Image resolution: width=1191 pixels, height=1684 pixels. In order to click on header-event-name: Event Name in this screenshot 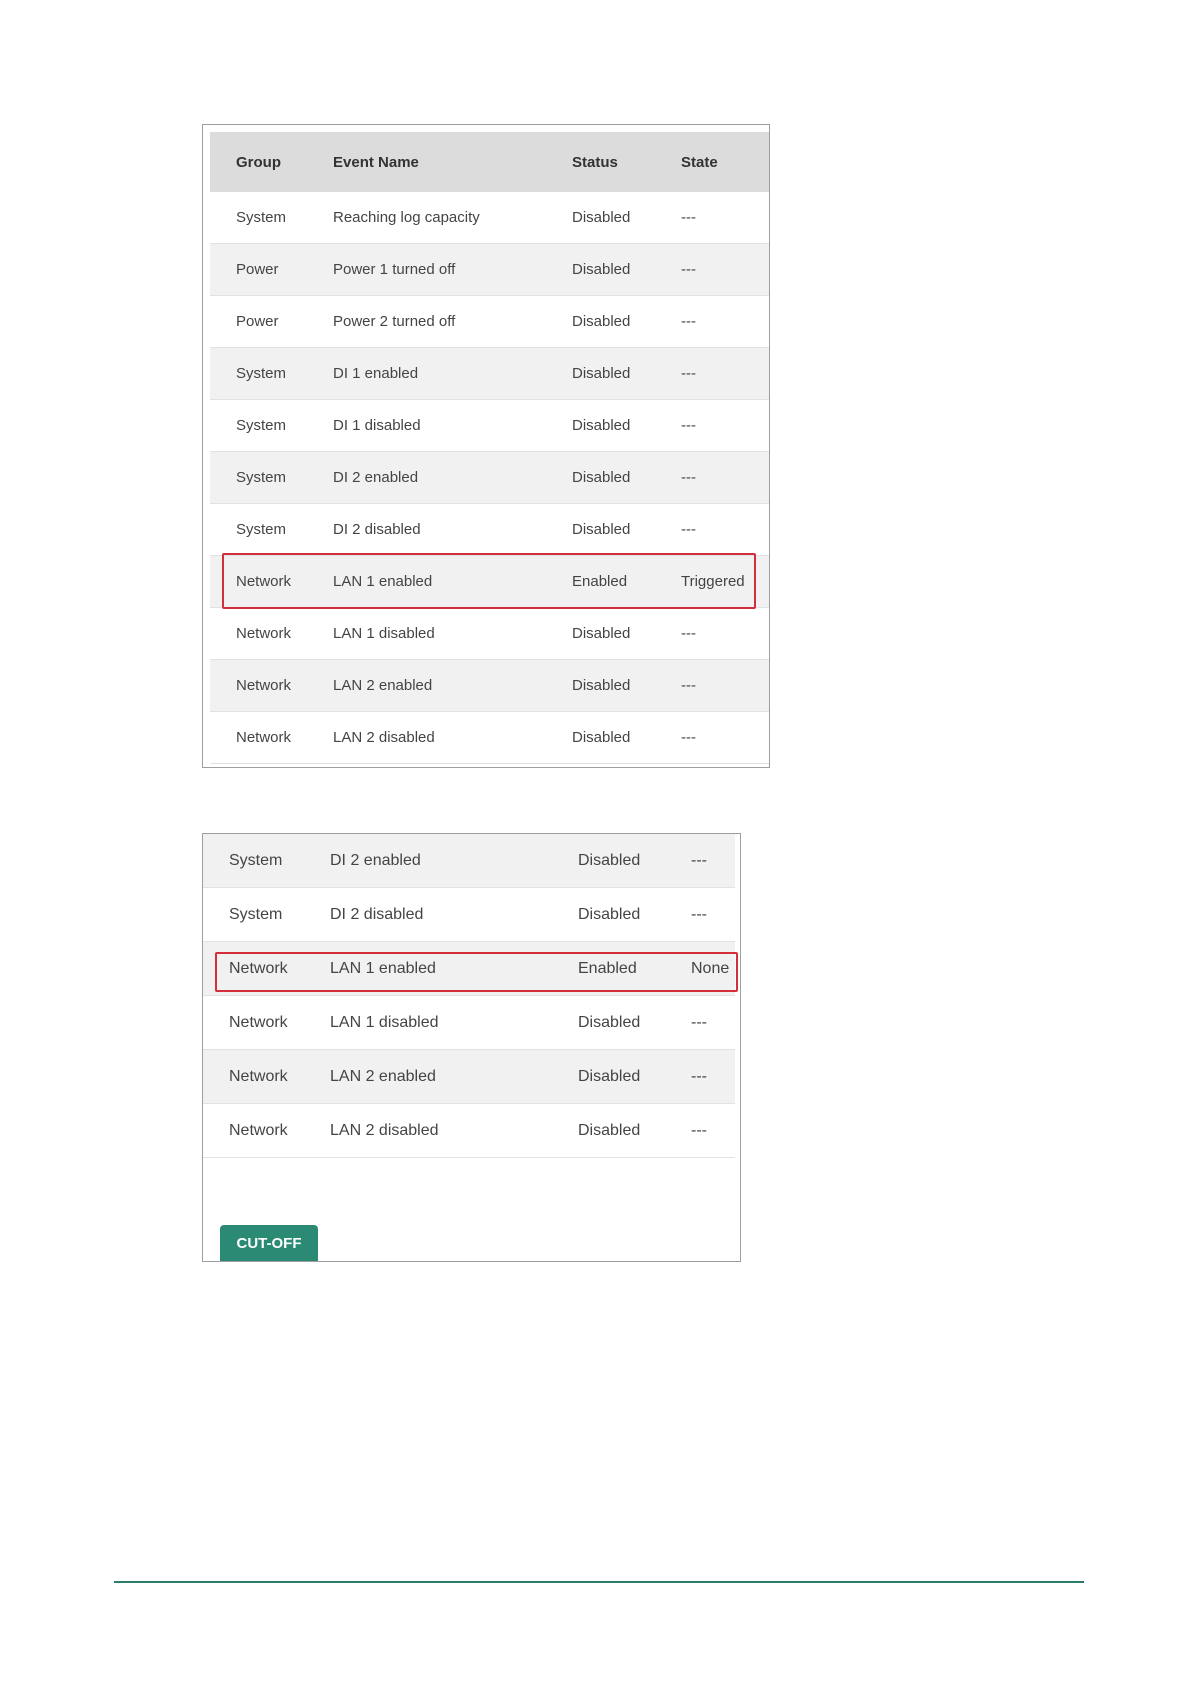, I will do `click(376, 162)`.